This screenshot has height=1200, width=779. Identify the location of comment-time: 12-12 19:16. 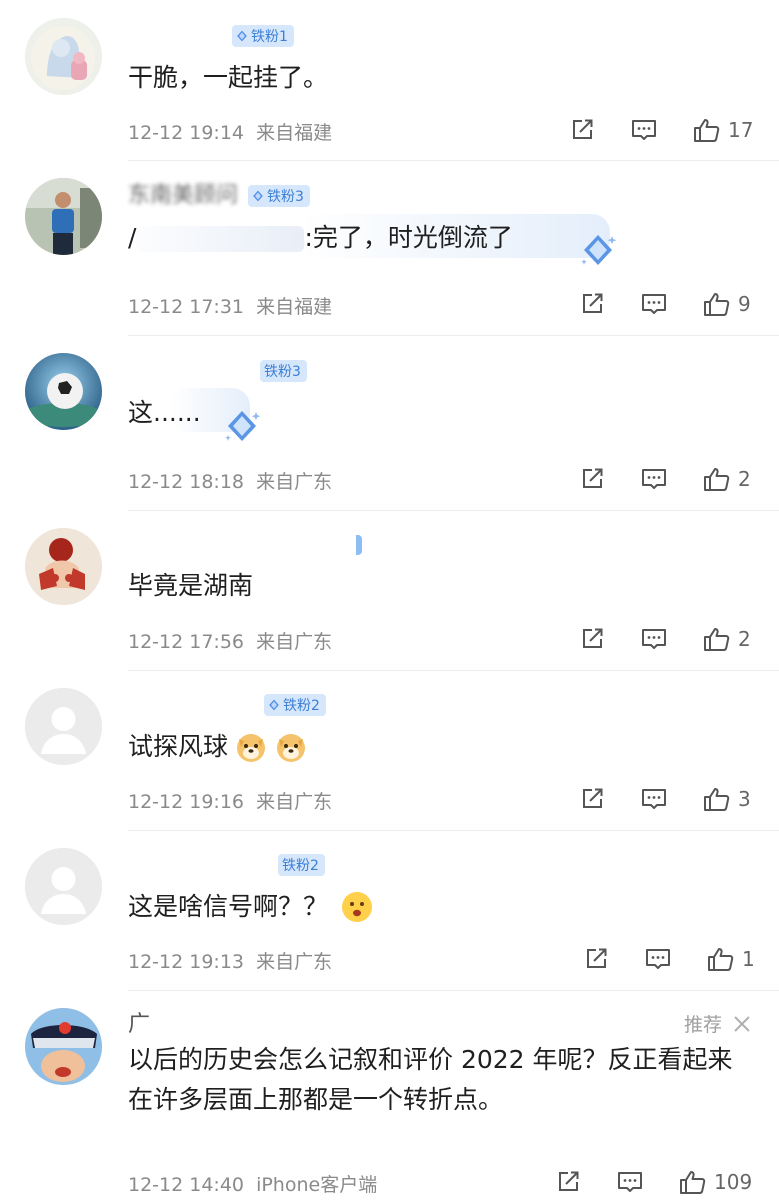
(186, 802).